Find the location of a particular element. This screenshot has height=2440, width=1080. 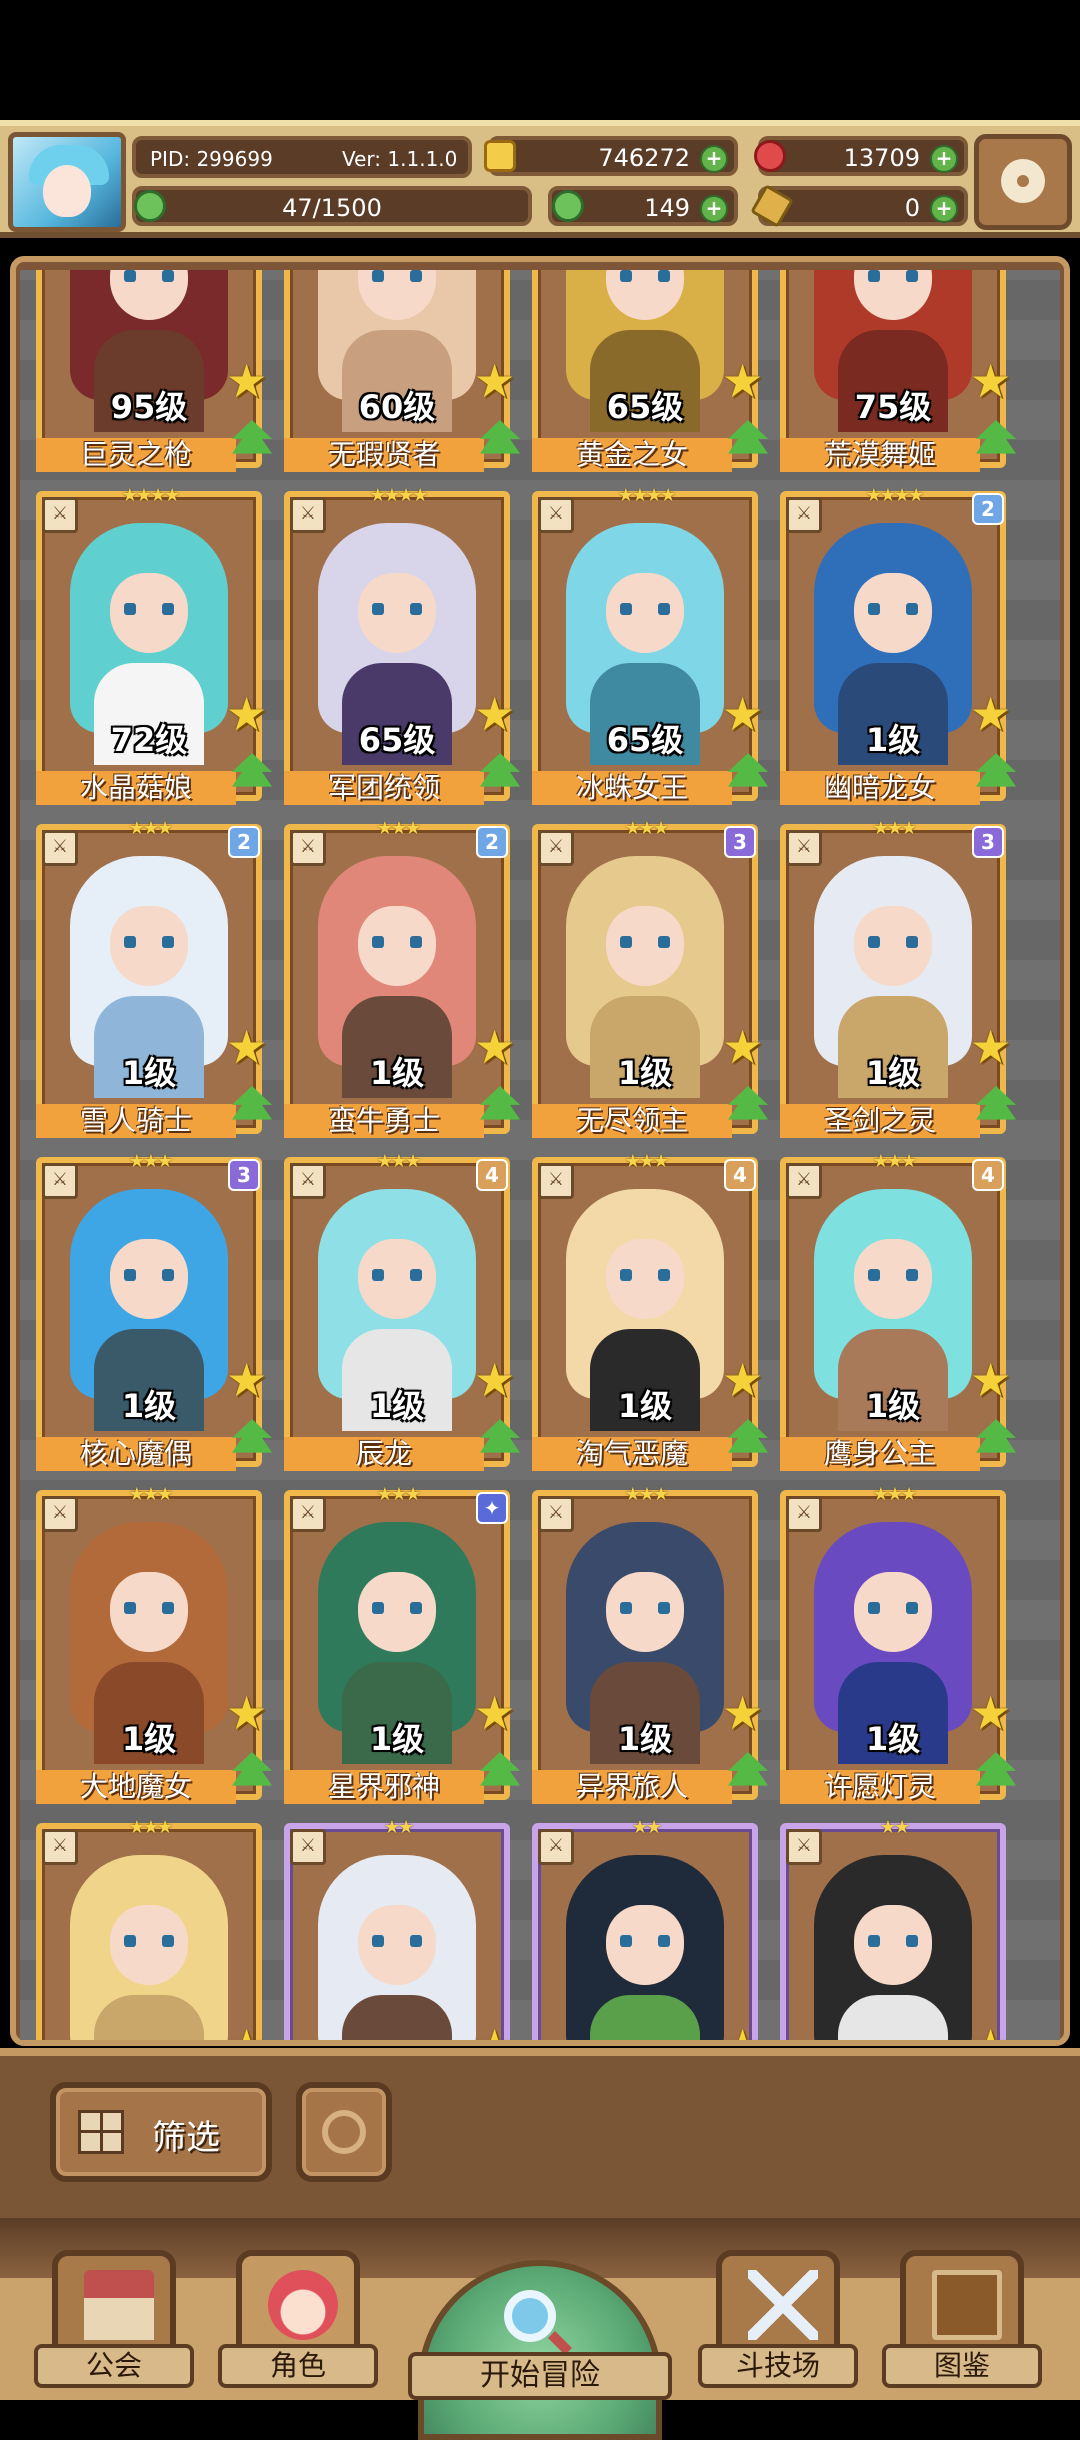

add-clovers-button: + is located at coordinates (714, 209).